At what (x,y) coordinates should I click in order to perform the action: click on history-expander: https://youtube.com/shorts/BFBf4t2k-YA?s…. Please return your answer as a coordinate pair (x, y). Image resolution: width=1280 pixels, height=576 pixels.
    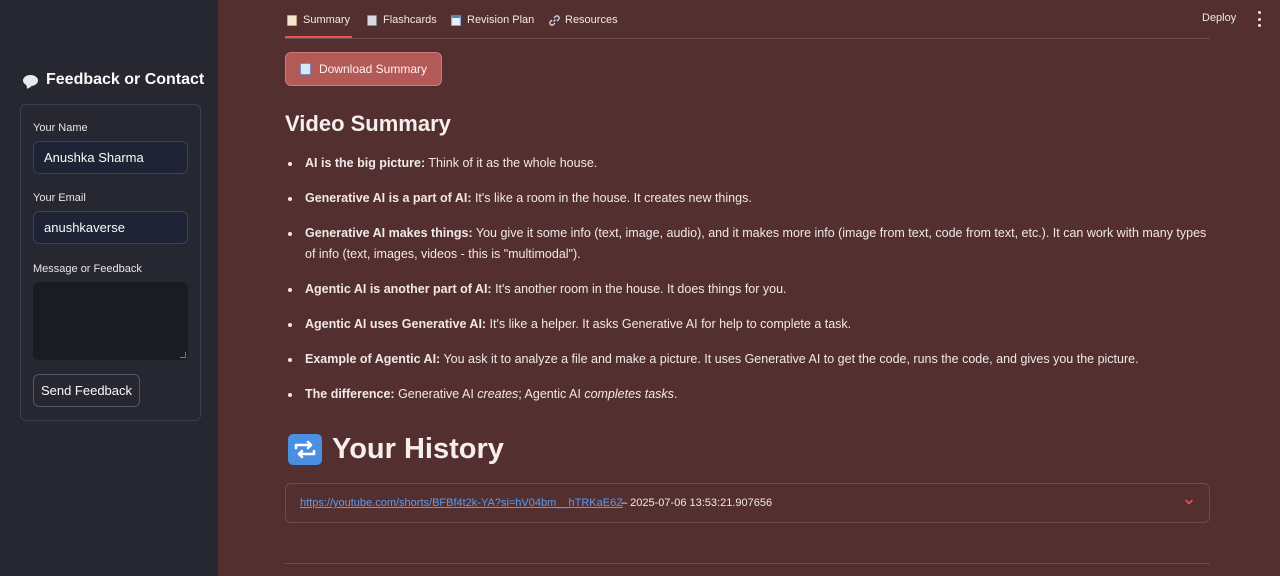
    Looking at the image, I should click on (747, 503).